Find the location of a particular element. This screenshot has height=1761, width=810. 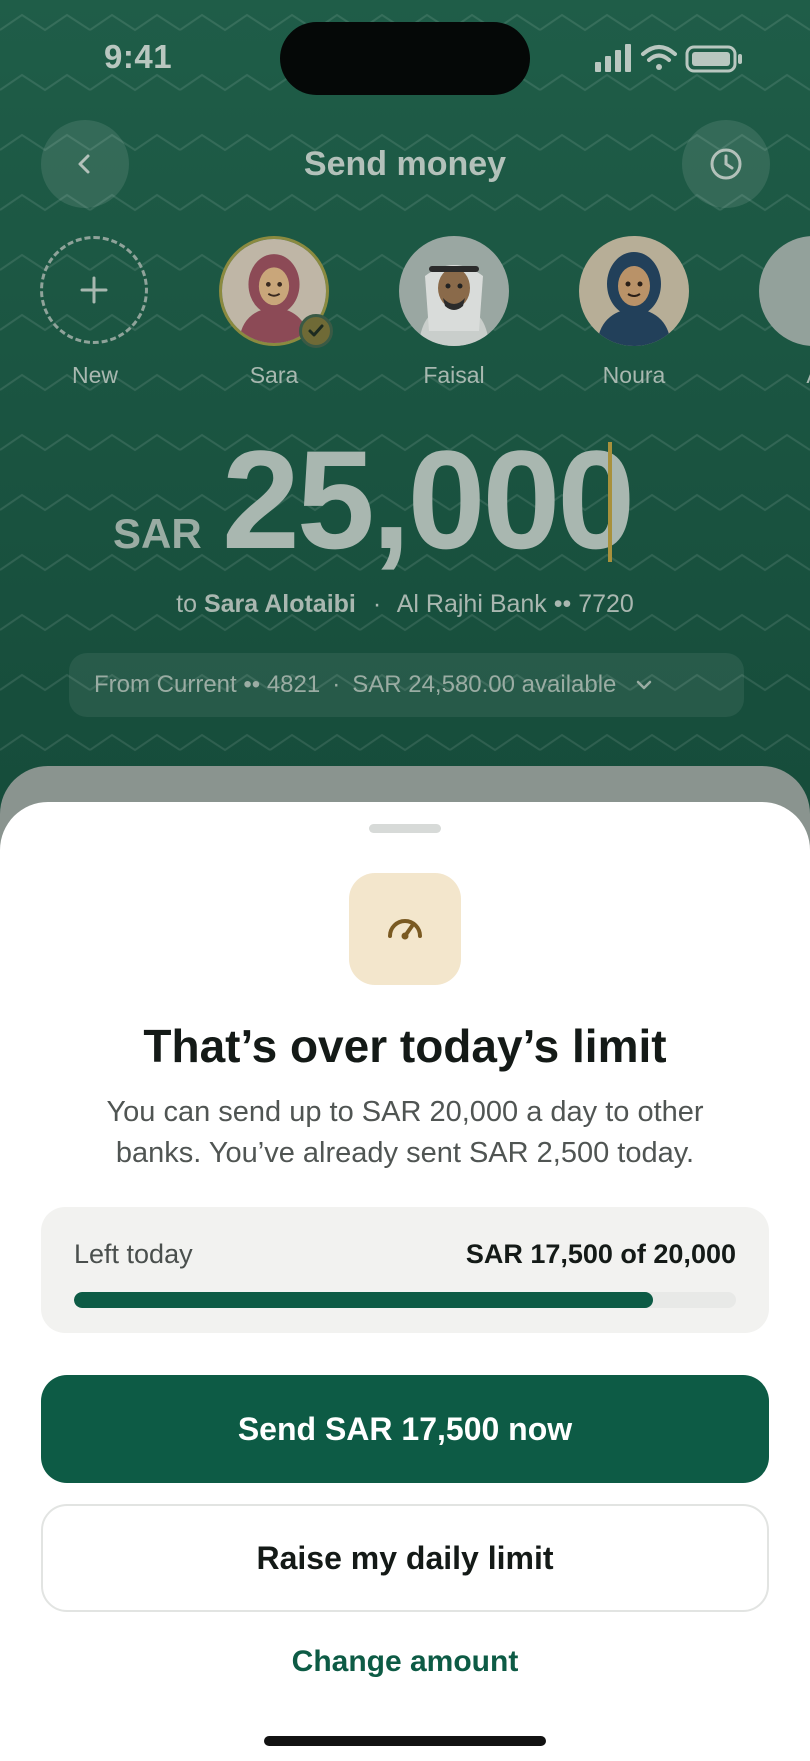

contacts-row: New Sara Faisal Noura is located at coordinates (405, 316).